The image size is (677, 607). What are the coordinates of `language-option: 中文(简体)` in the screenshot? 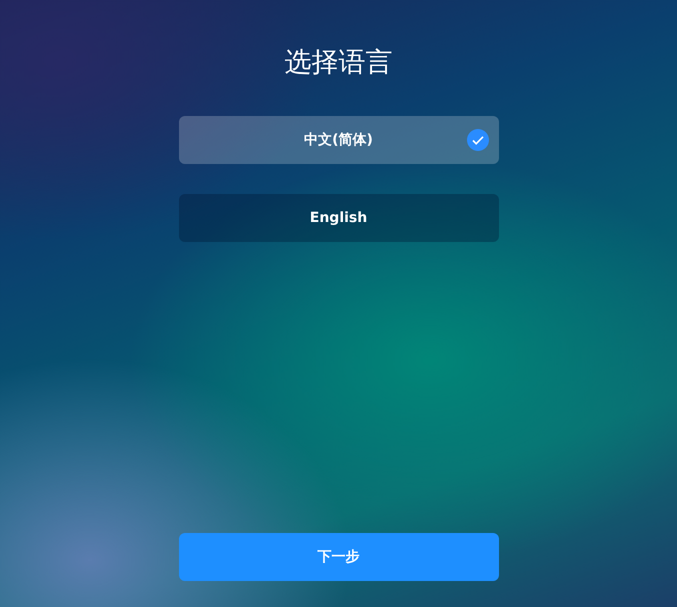 It's located at (338, 140).